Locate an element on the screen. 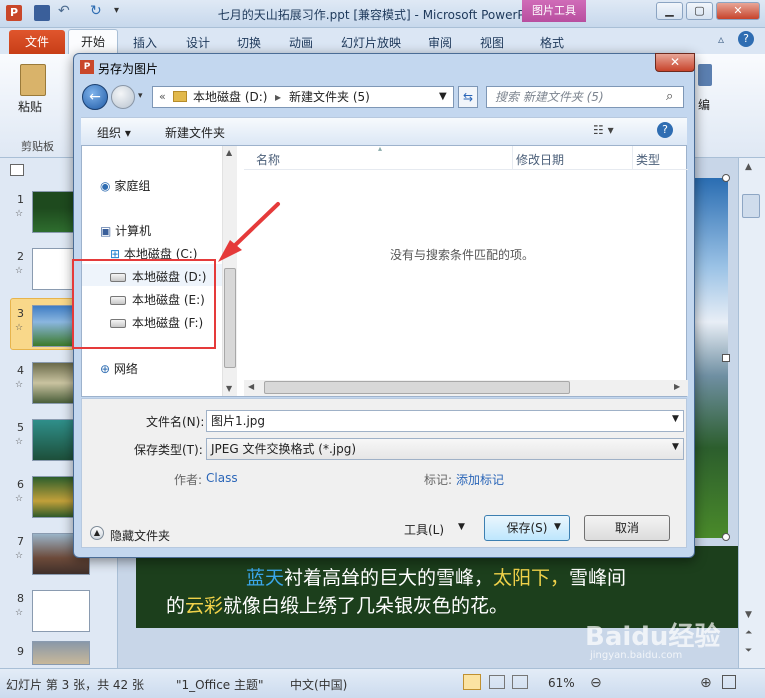  tab-view: 视图 is located at coordinates (492, 42).